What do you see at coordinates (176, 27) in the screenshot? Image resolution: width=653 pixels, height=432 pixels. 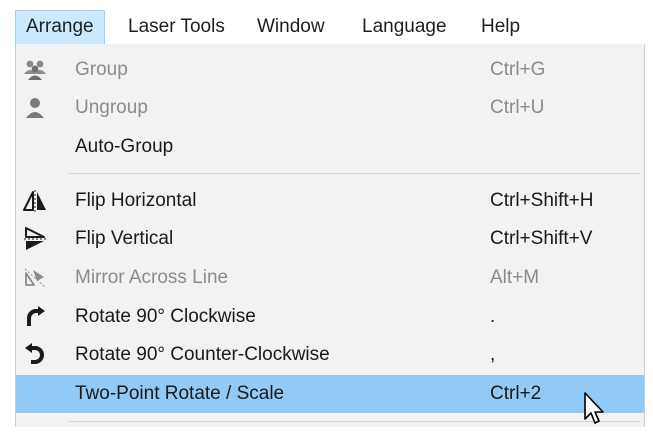 I see `menu-laser-tools: Laser Tools` at bounding box center [176, 27].